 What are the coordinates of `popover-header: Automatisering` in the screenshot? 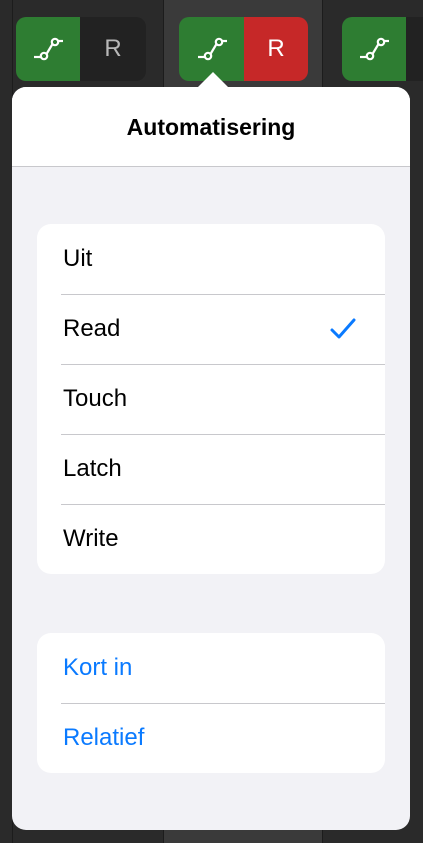 It's located at (211, 127).